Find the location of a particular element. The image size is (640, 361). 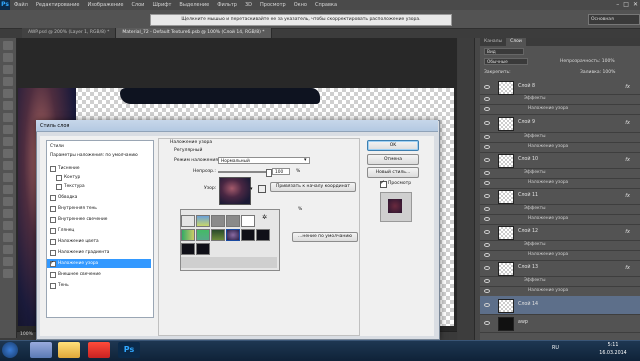

marquee-tool-icon is located at coordinates (8, 57).